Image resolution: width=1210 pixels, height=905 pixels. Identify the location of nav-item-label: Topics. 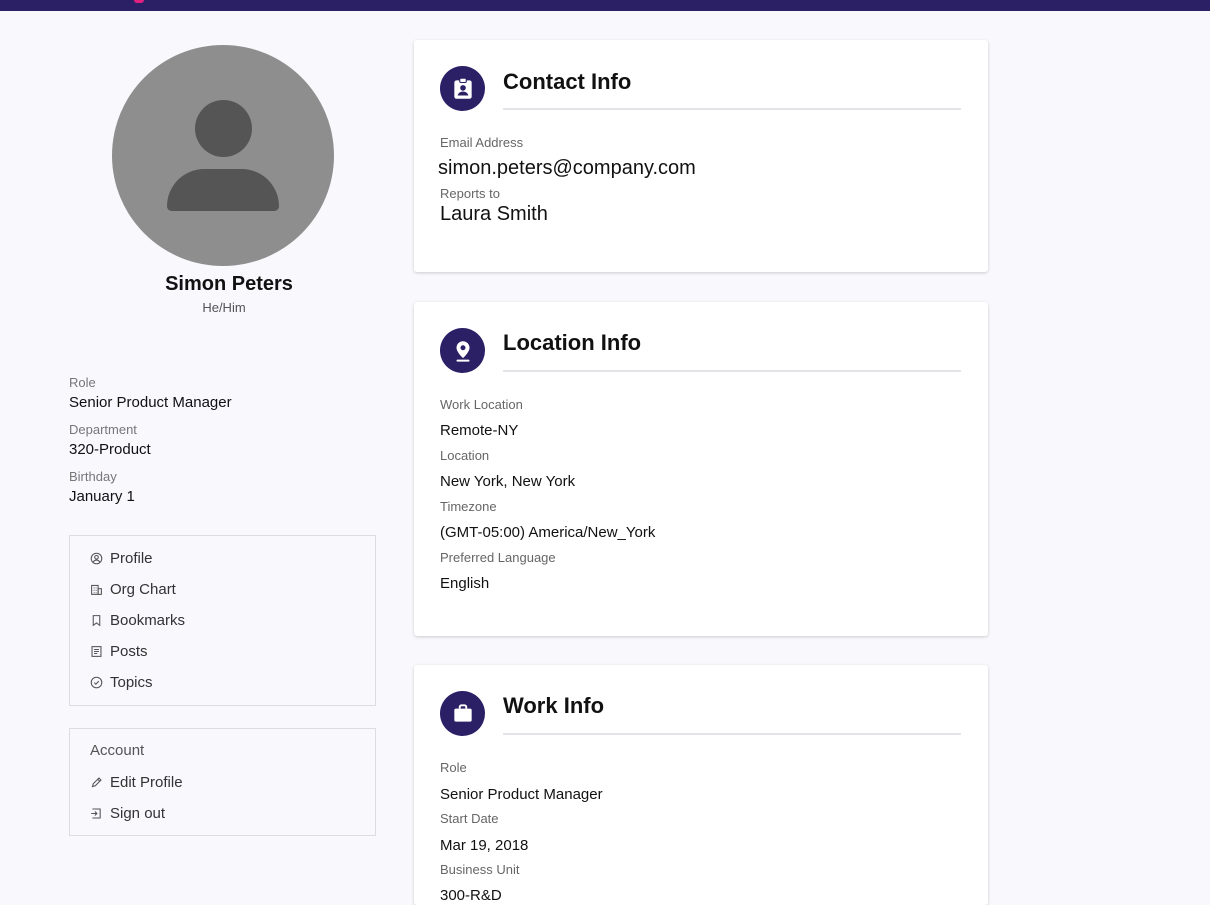
(131, 682).